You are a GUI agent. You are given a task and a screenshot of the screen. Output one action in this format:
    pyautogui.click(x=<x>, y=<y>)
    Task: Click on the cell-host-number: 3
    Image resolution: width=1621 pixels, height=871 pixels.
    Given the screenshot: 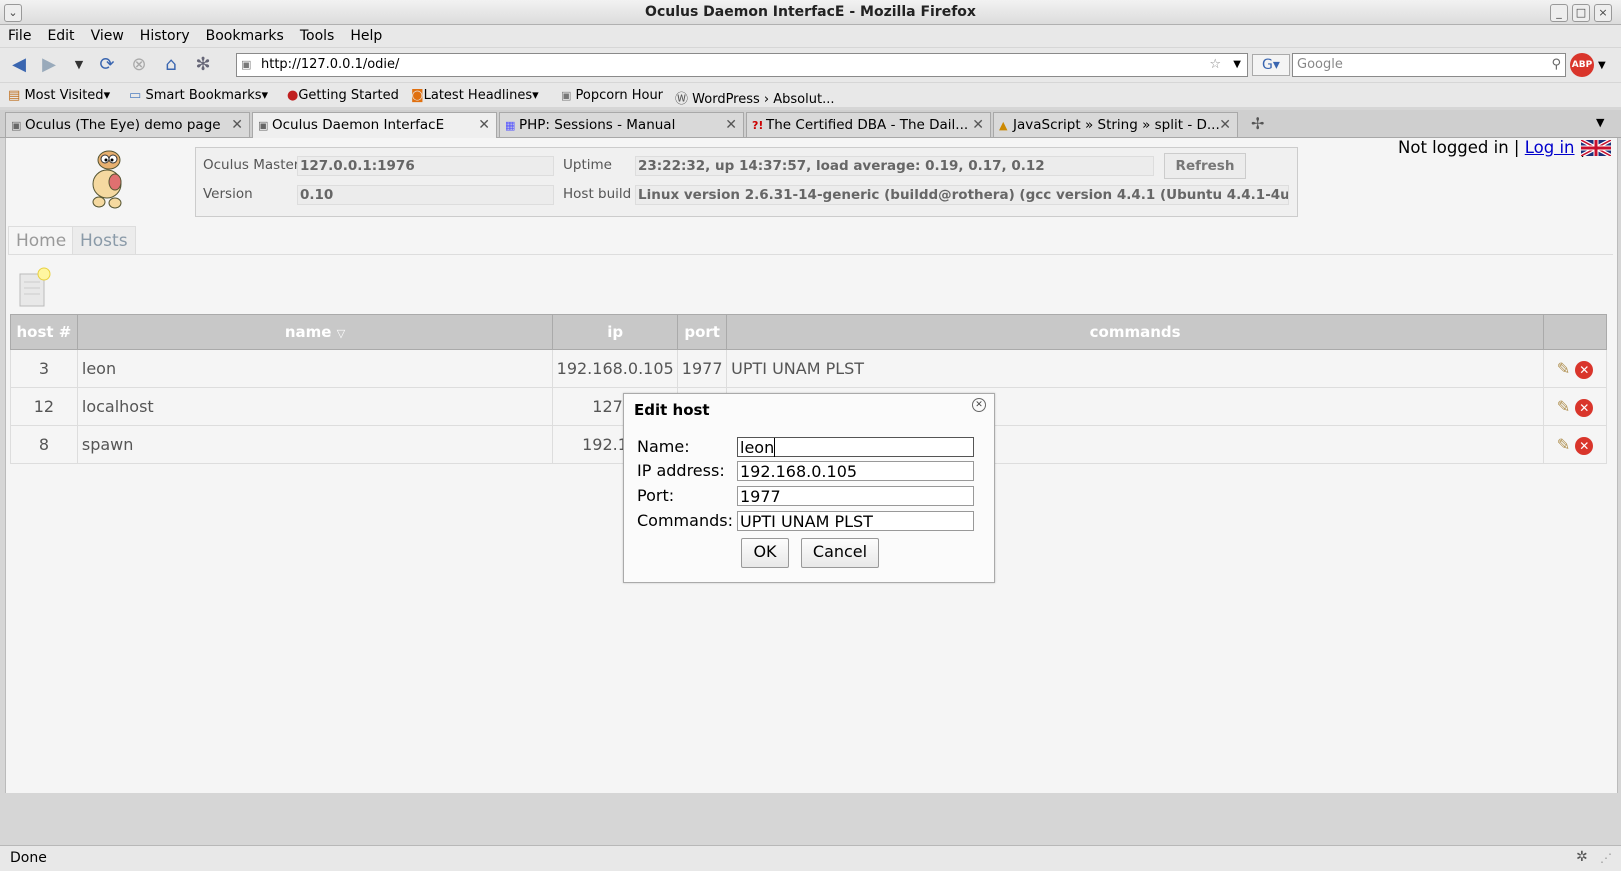 What is the action you would take?
    pyautogui.click(x=44, y=368)
    